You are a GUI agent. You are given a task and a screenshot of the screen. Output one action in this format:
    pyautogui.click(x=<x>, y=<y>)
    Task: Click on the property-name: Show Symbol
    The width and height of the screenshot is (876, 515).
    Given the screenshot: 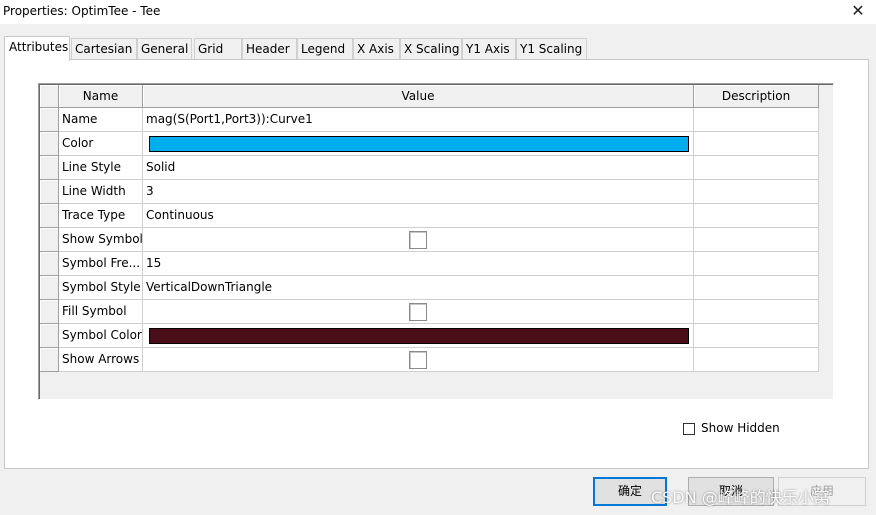 What is the action you would take?
    pyautogui.click(x=101, y=240)
    